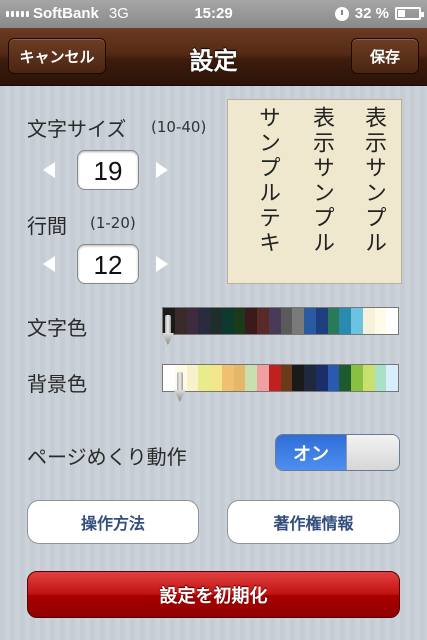 The height and width of the screenshot is (640, 427). I want to click on line-spacing-range: (1-20), so click(113, 223).